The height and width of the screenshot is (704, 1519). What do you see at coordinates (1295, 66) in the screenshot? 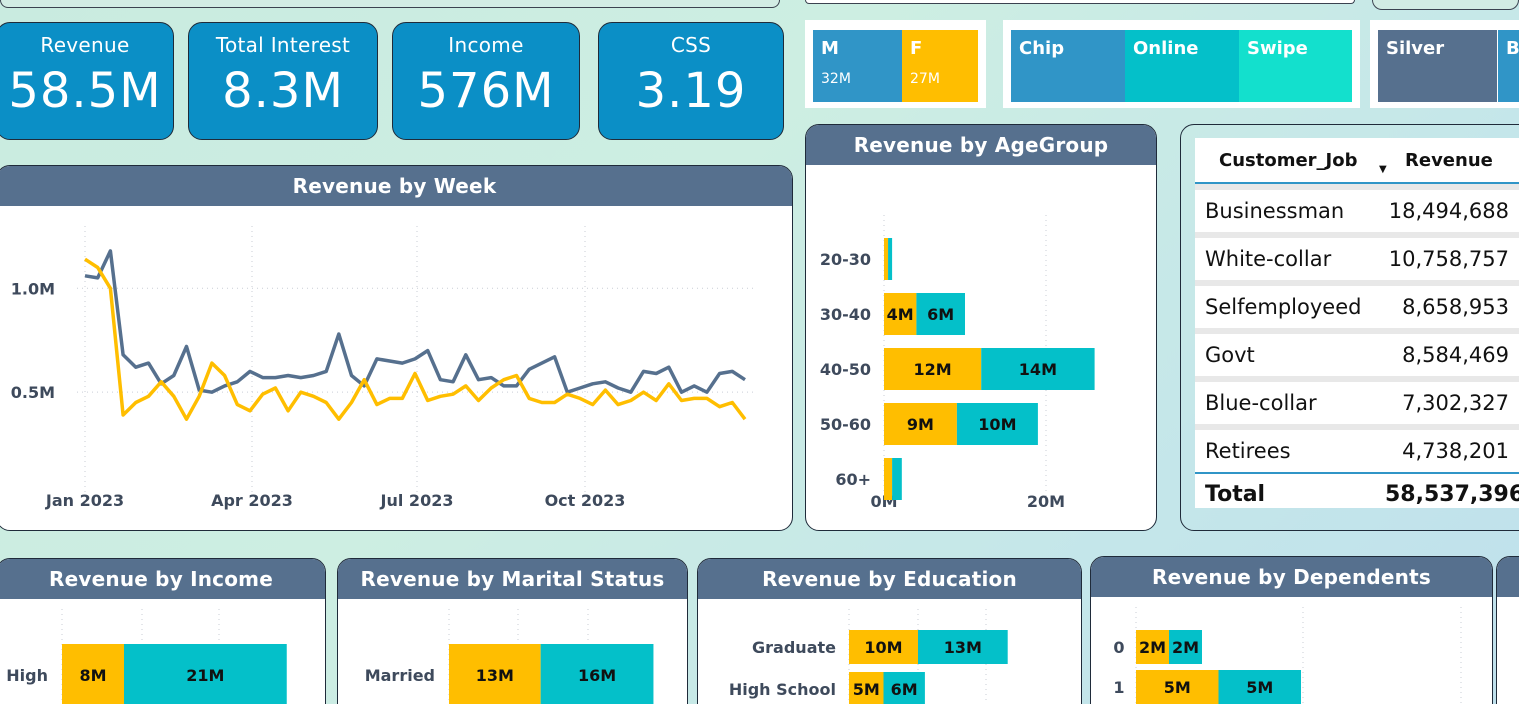
I see `channel-tile-swipe: Swipe` at bounding box center [1295, 66].